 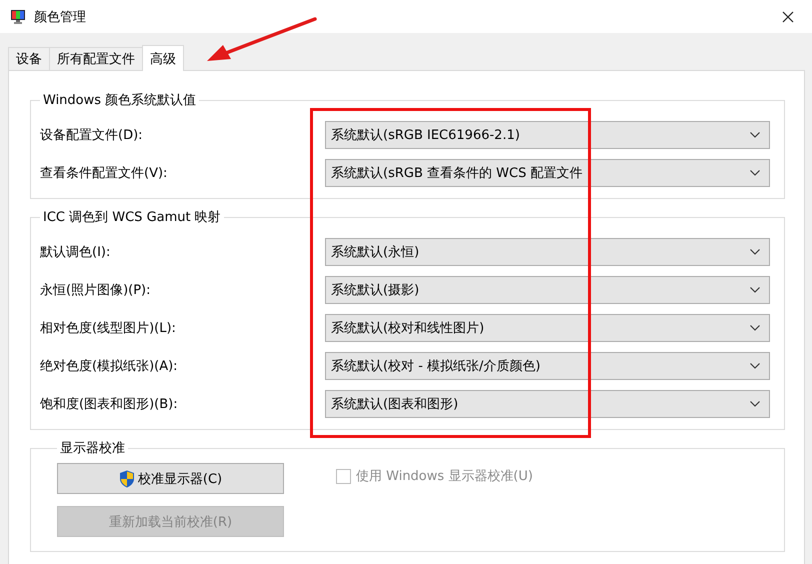 What do you see at coordinates (547, 328) in the screenshot?
I see `dropdown: 系统默认(校对和线性图片)` at bounding box center [547, 328].